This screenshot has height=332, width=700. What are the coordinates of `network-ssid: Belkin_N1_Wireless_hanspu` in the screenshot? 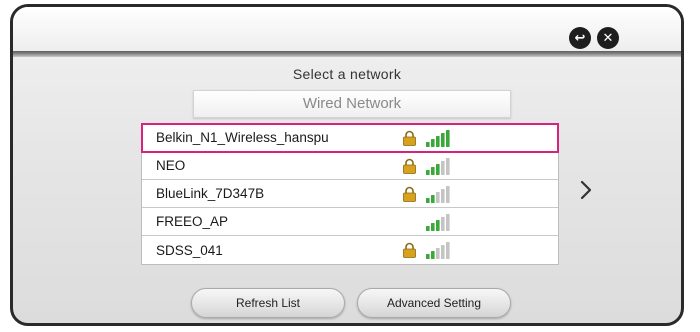 It's located at (242, 137).